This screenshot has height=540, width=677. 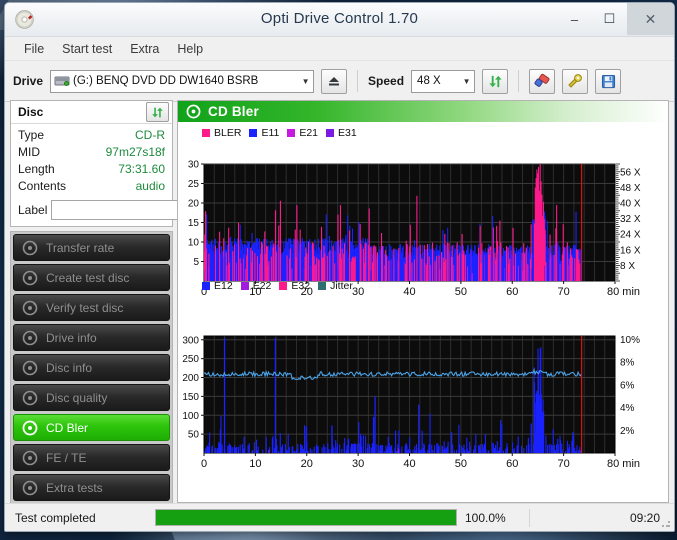 What do you see at coordinates (190, 340) in the screenshot?
I see `y-tick-label: 300` at bounding box center [190, 340].